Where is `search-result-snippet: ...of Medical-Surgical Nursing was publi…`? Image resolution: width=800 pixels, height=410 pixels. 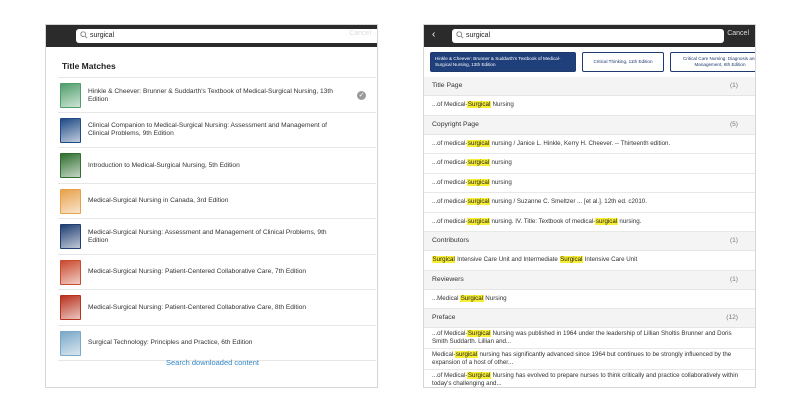
search-result-snippet: ...of Medical-Surgical Nursing was publi… is located at coordinates (589, 338).